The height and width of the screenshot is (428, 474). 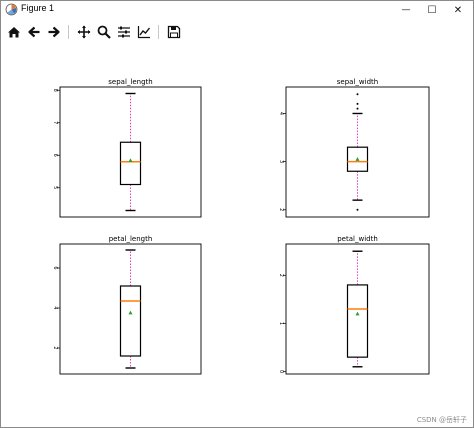 I want to click on minimize-button: —, so click(x=406, y=10).